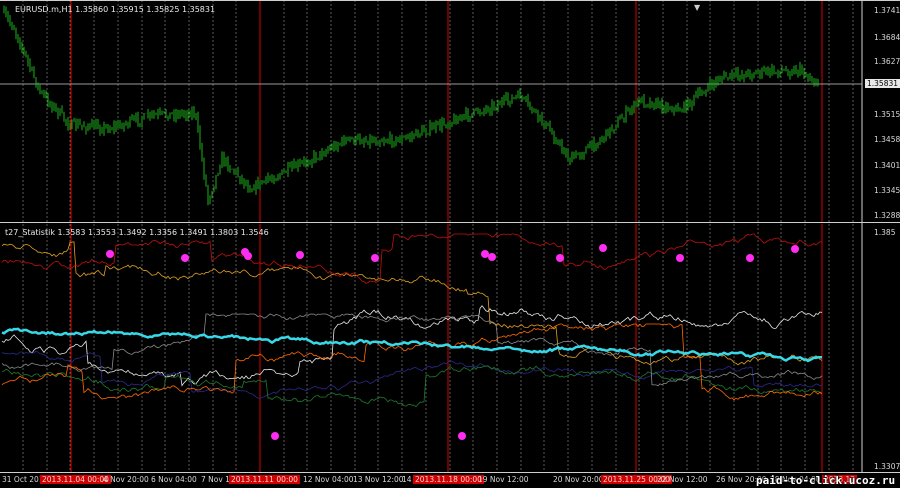 Image resolution: width=900 pixels, height=488 pixels. What do you see at coordinates (378, 479) in the screenshot?
I see `time-tick-label: 13 Nov 12:00` at bounding box center [378, 479].